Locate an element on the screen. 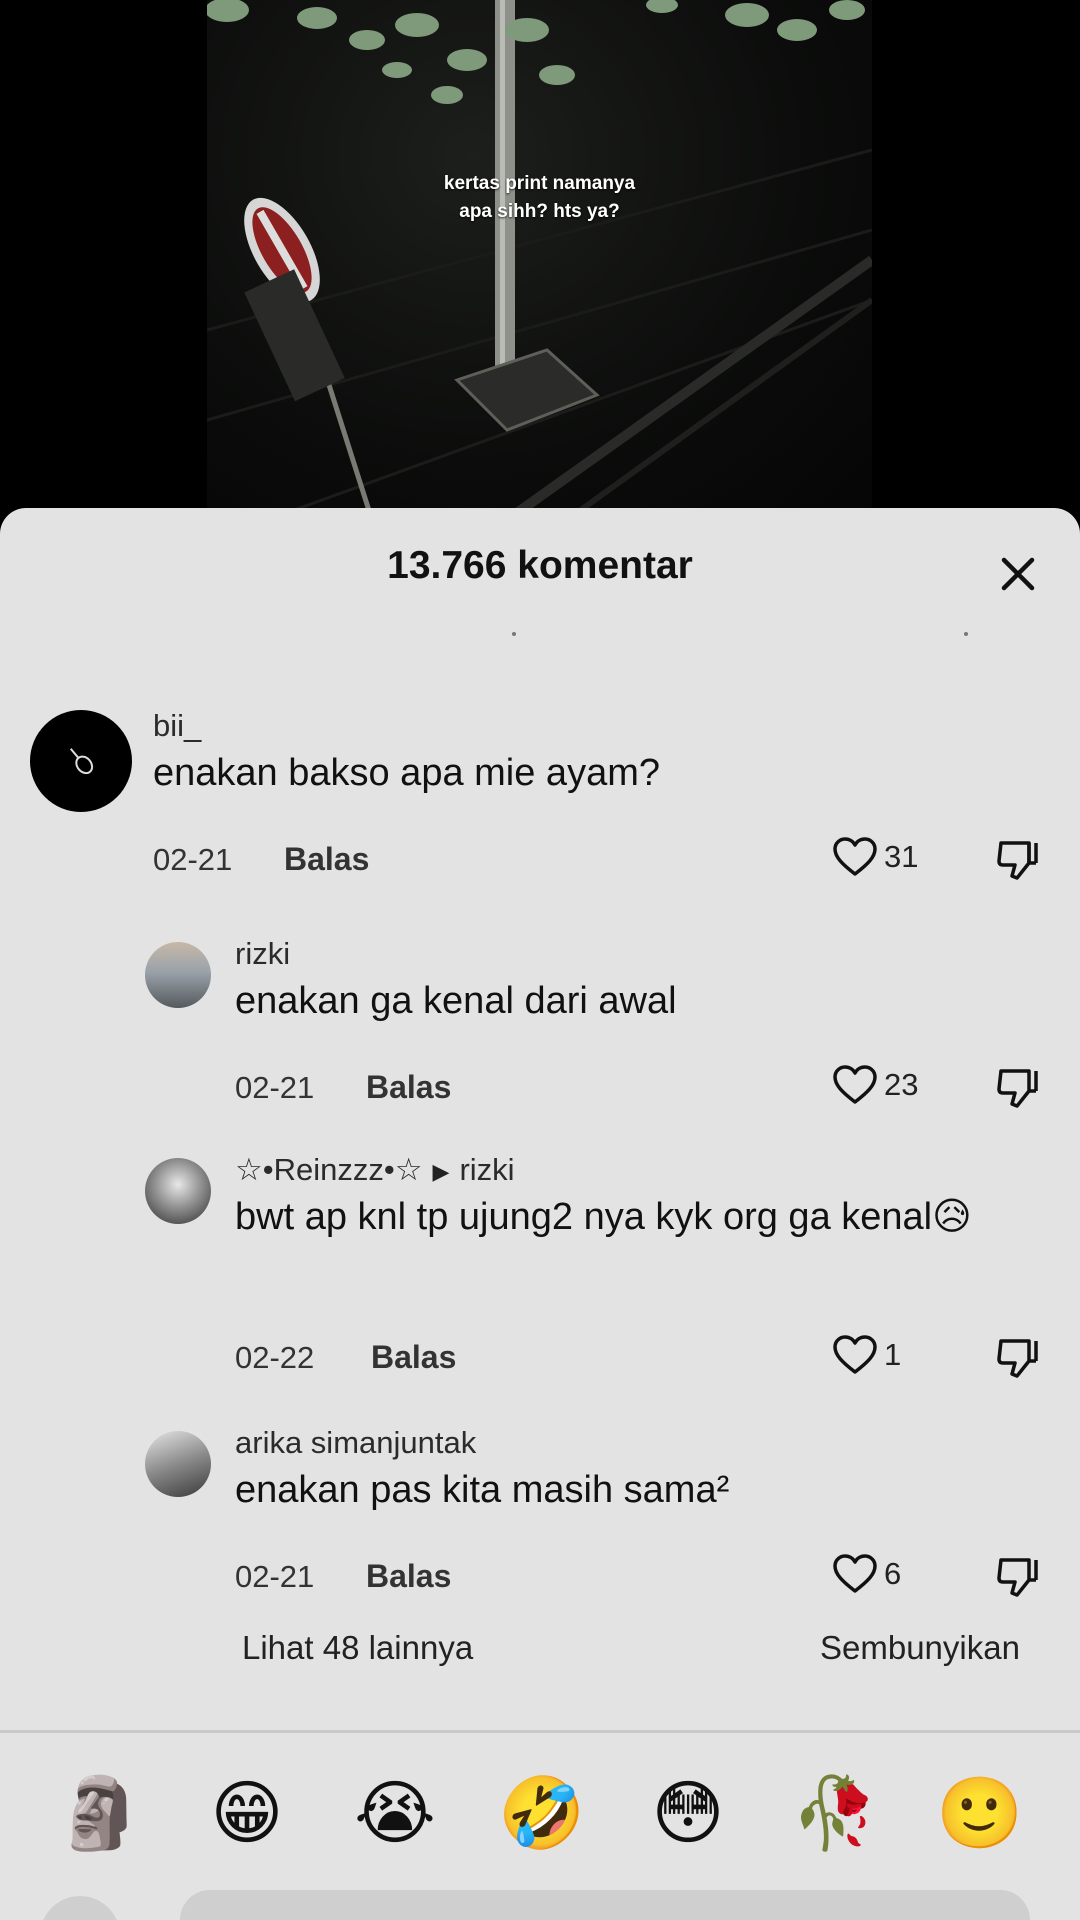 The width and height of the screenshot is (1080, 1920). flushed-emoji-button: 😳 is located at coordinates (688, 1813).